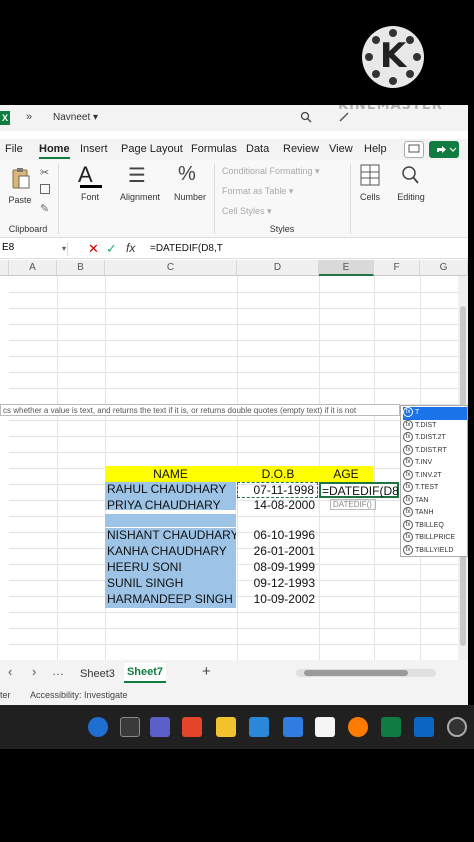 The image size is (474, 842). I want to click on name-cell: KANHA CHAUDHARY, so click(170, 552).